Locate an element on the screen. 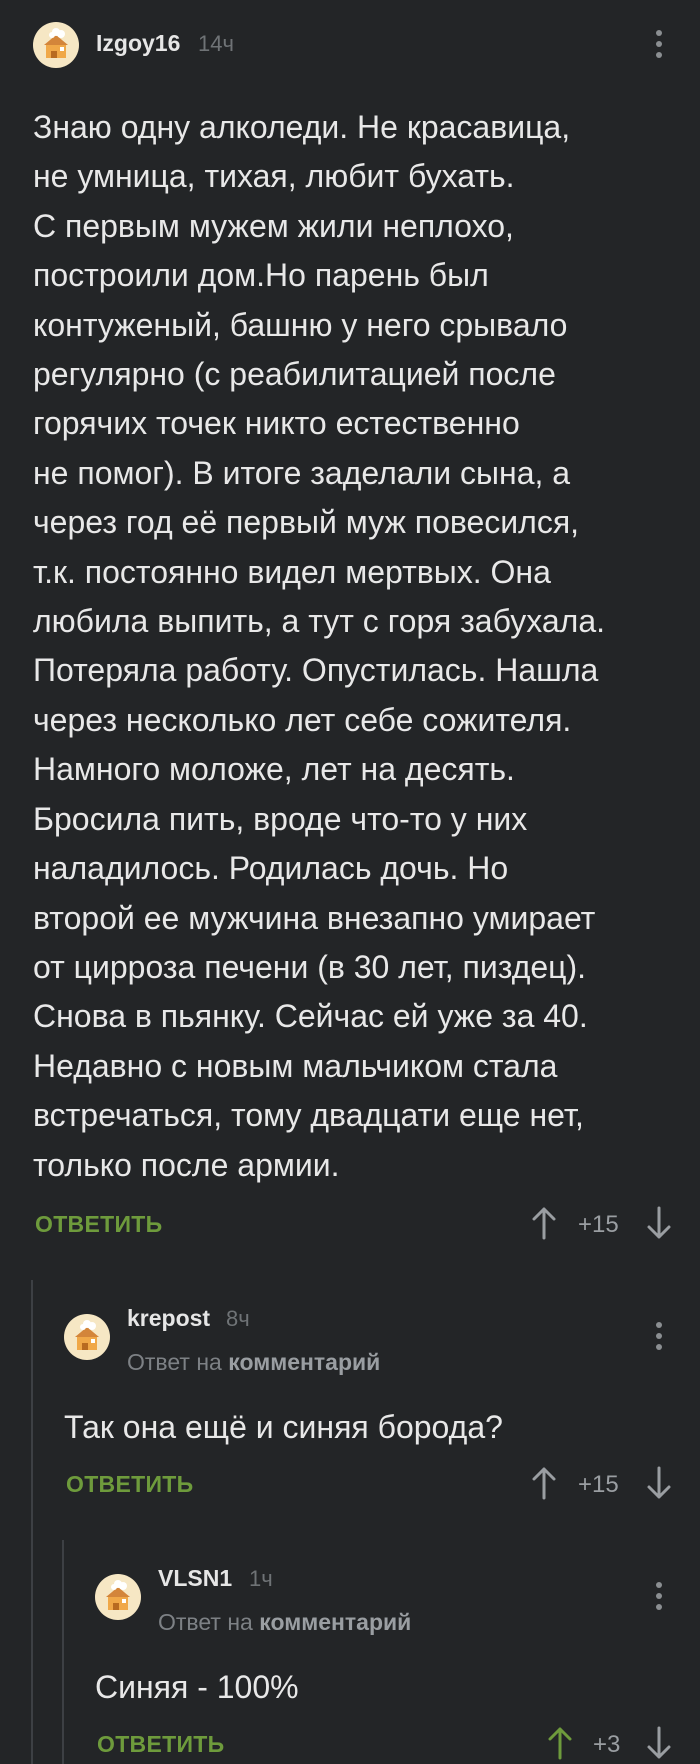 Image resolution: width=700 pixels, height=1764 pixels. comment-time: 8ч is located at coordinates (238, 1318).